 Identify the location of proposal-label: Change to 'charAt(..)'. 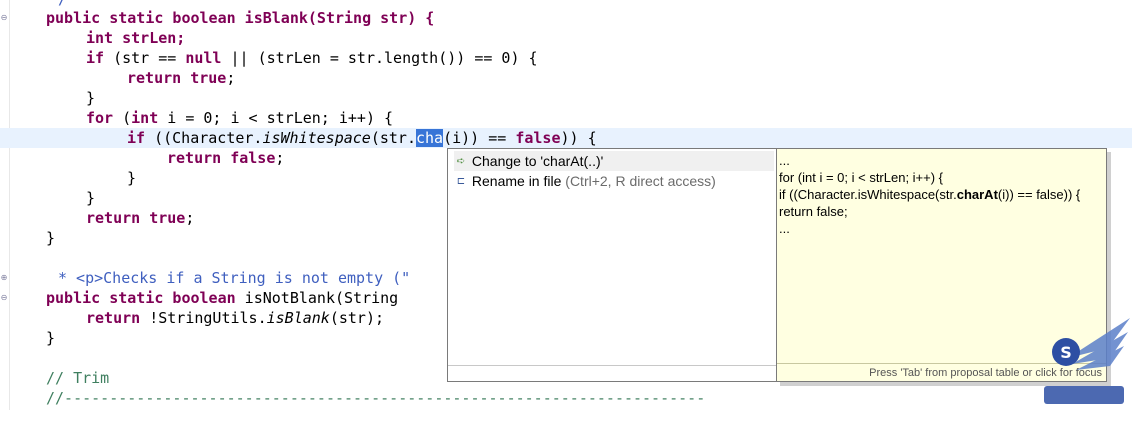
(537, 161).